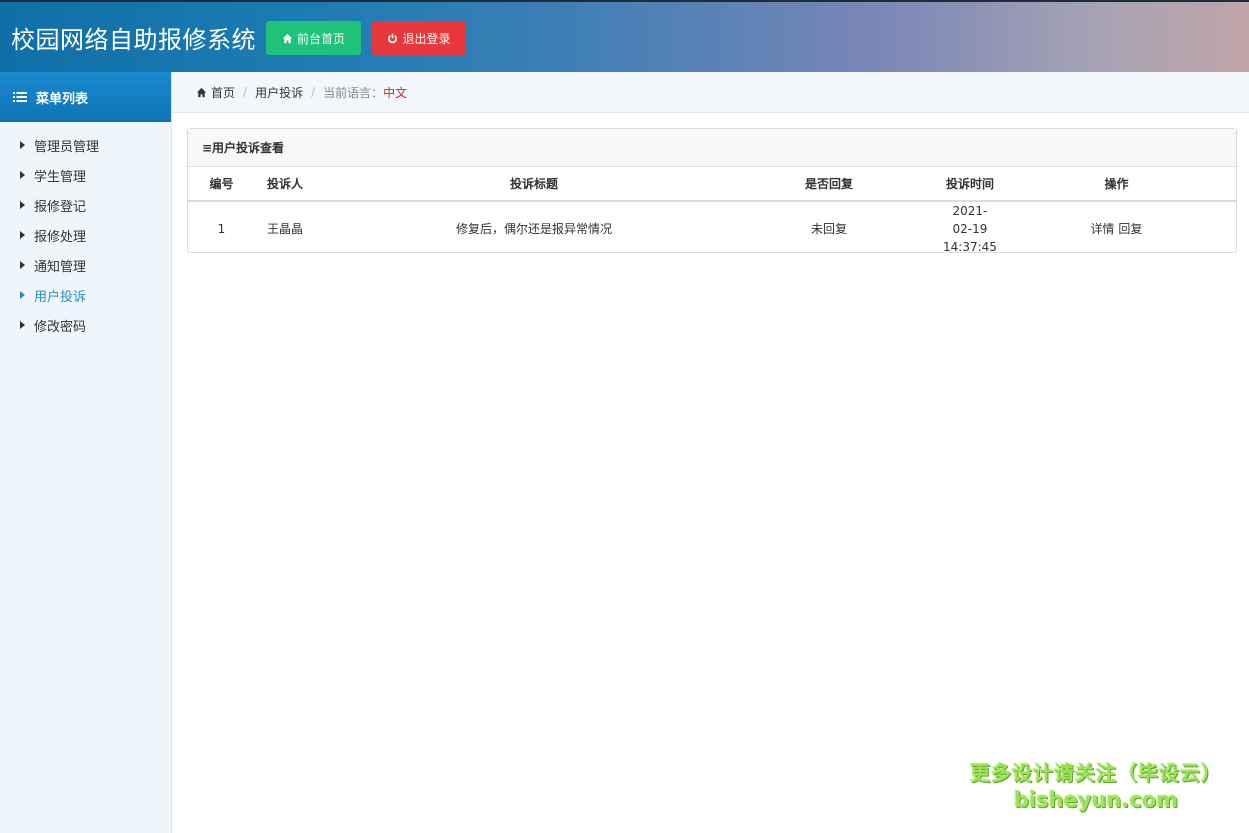  Describe the element at coordinates (133, 40) in the screenshot. I see `app-title: 校园网络自助报修系统` at that location.